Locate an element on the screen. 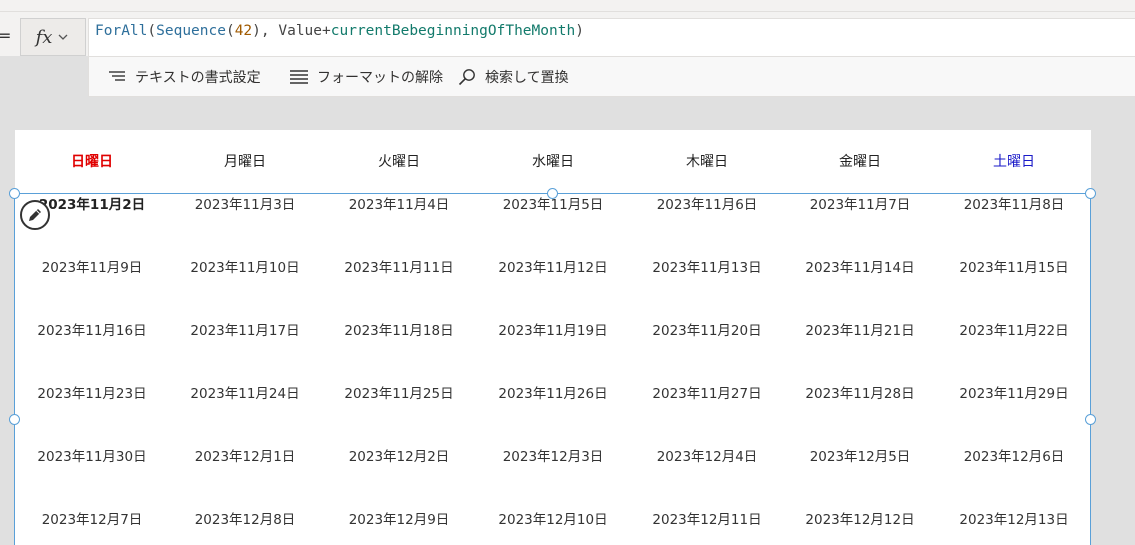 The height and width of the screenshot is (545, 1135). resize-handle-middle-left is located at coordinates (14, 419).